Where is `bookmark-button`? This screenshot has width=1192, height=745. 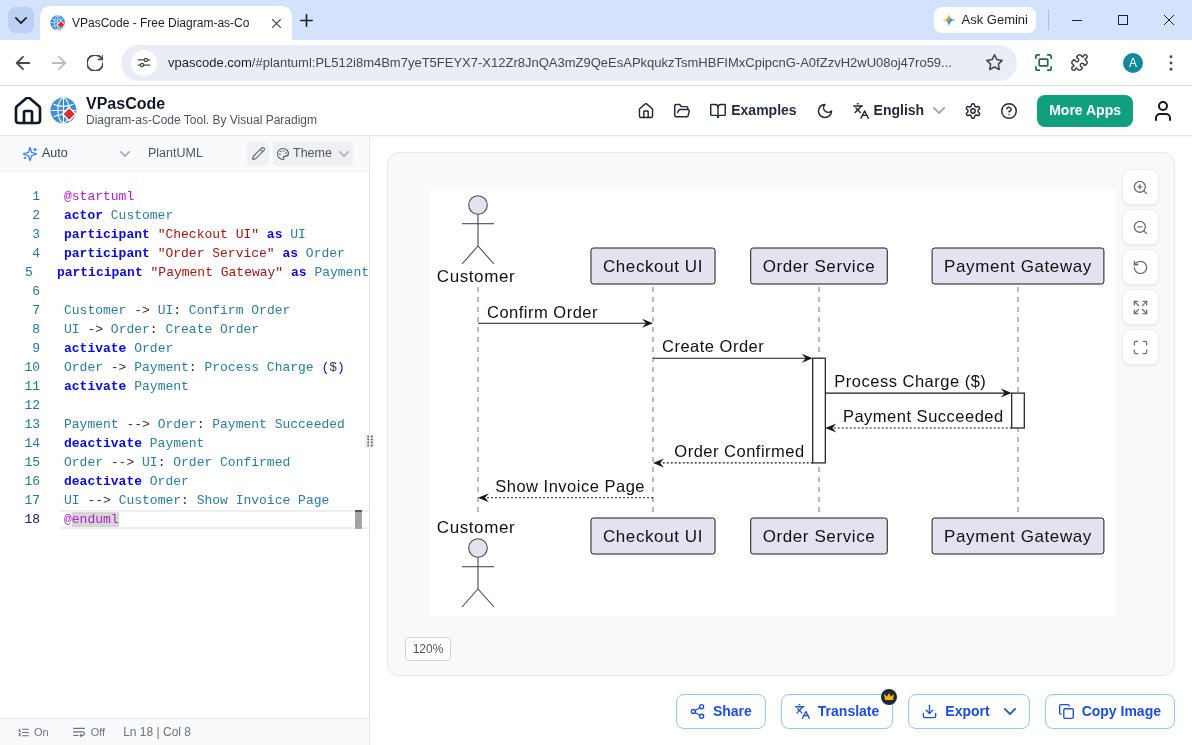 bookmark-button is located at coordinates (994, 62).